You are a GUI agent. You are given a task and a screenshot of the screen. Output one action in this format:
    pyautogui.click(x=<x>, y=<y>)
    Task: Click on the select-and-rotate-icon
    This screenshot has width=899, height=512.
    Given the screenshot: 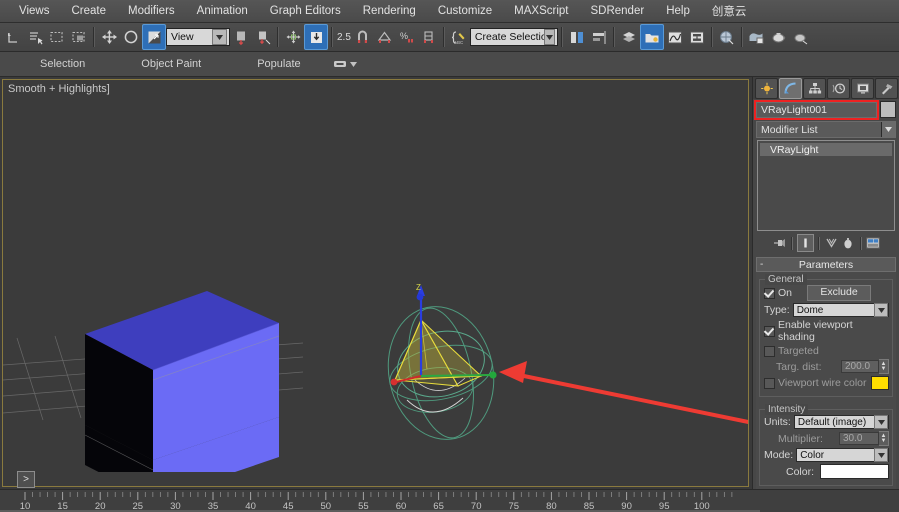 What is the action you would take?
    pyautogui.click(x=131, y=37)
    